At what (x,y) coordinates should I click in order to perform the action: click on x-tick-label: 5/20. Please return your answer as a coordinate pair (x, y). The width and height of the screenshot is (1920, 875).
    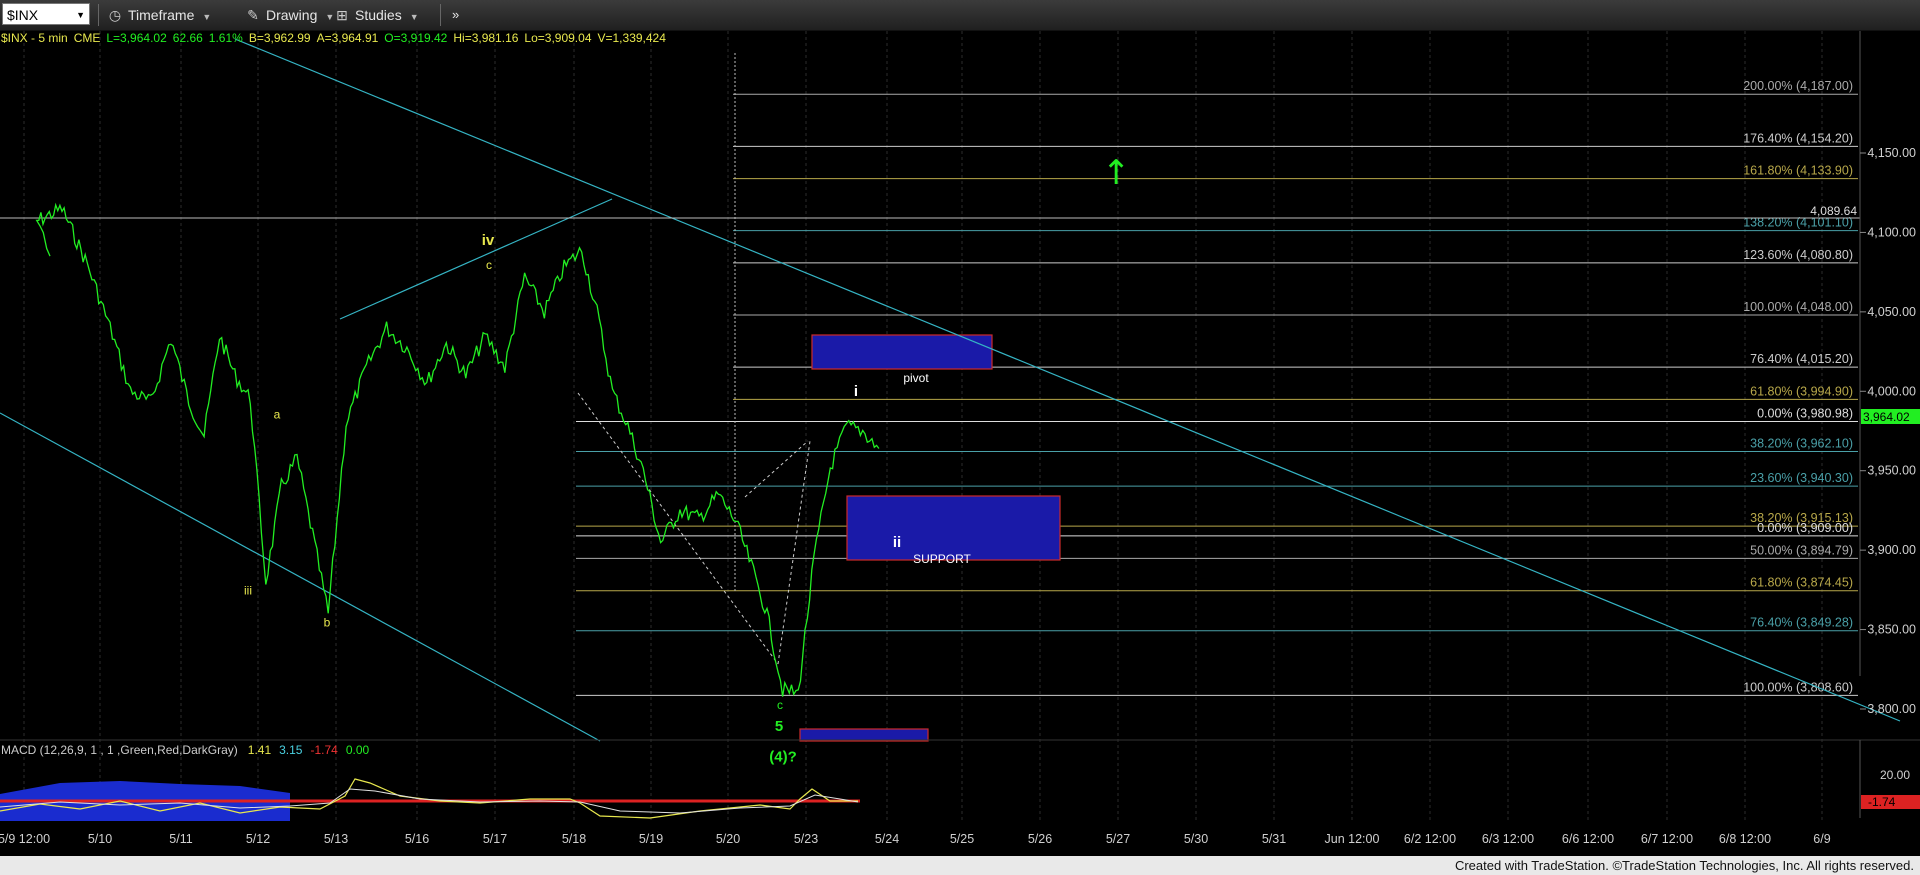
    Looking at the image, I should click on (728, 839).